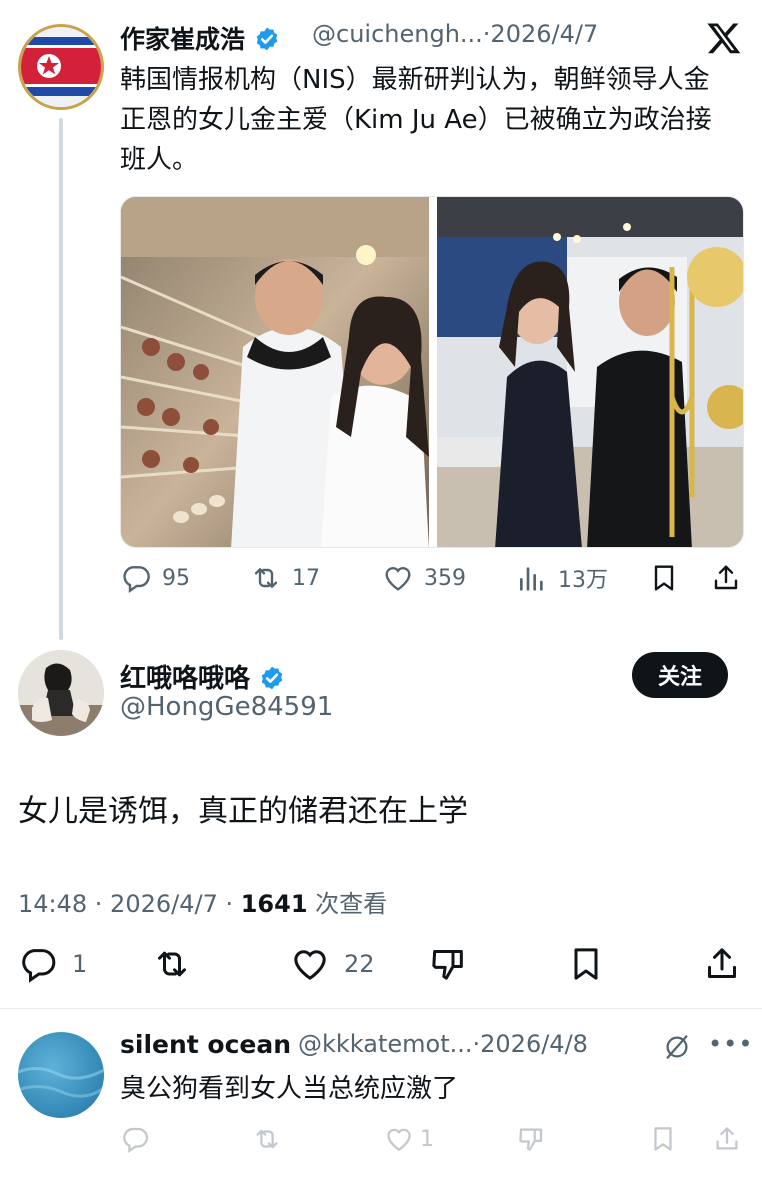 The image size is (762, 1200). Describe the element at coordinates (590, 372) in the screenshot. I see `photo-instrument-factory` at that location.